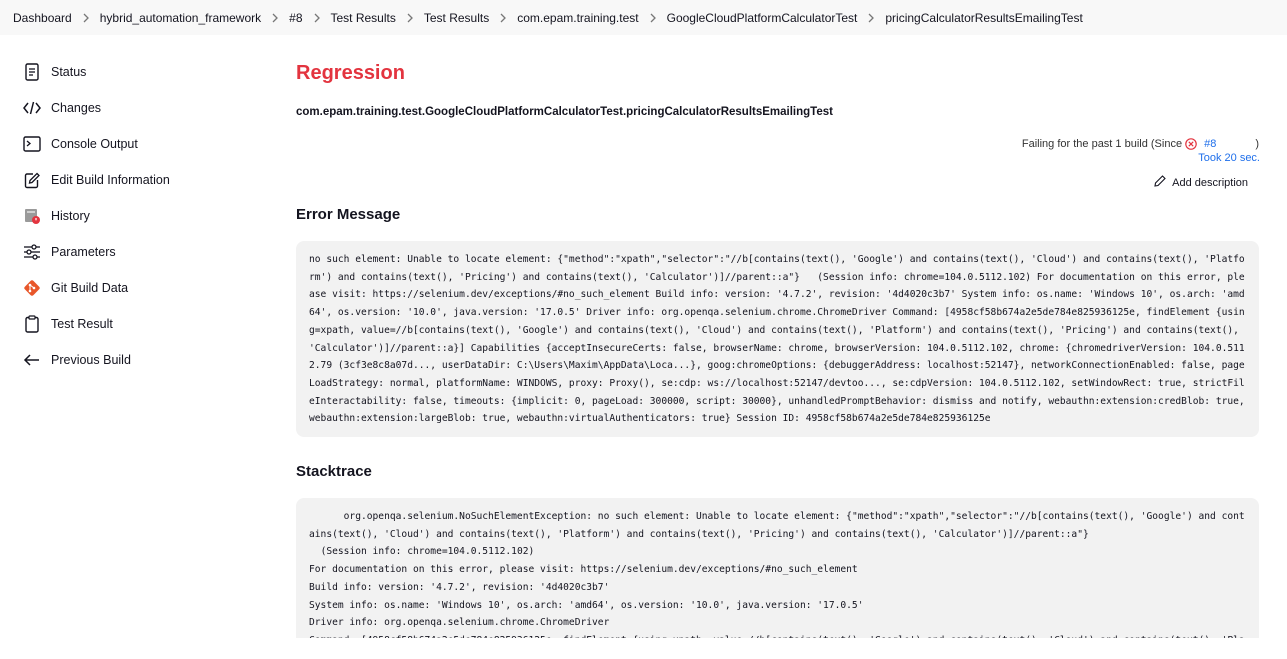 This screenshot has height=659, width=1287. What do you see at coordinates (69, 72) in the screenshot?
I see `sidebar-item-label: Status` at bounding box center [69, 72].